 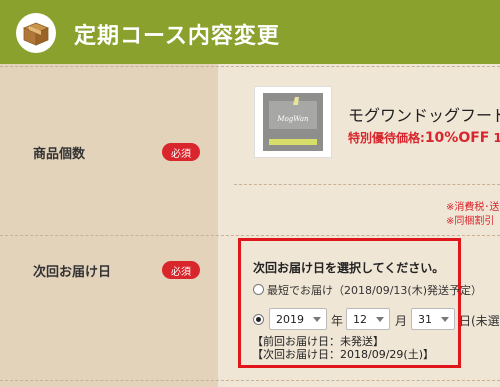 What do you see at coordinates (374, 290) in the screenshot?
I see `earliest-delivery-label: 最短でお届け（2018/09/13(木)発送予定）` at bounding box center [374, 290].